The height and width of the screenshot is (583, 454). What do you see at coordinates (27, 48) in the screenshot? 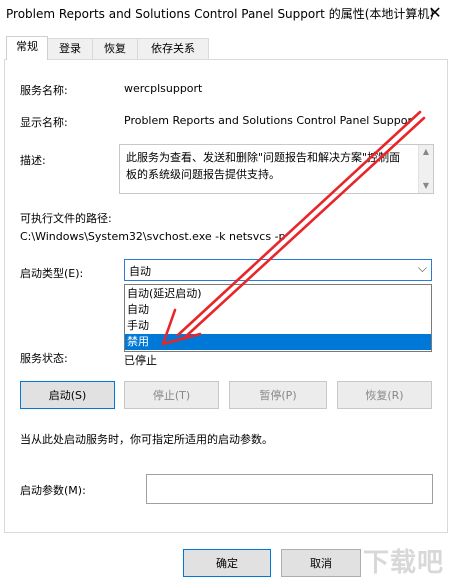
I see `tab-general: 常规` at bounding box center [27, 48].